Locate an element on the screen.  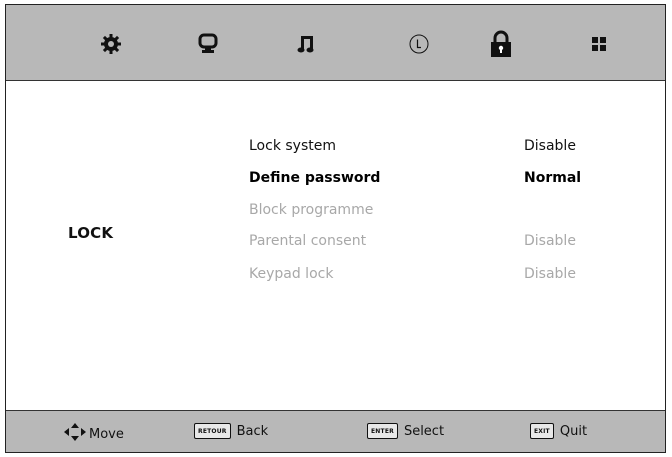
clock-icon is located at coordinates (419, 44).